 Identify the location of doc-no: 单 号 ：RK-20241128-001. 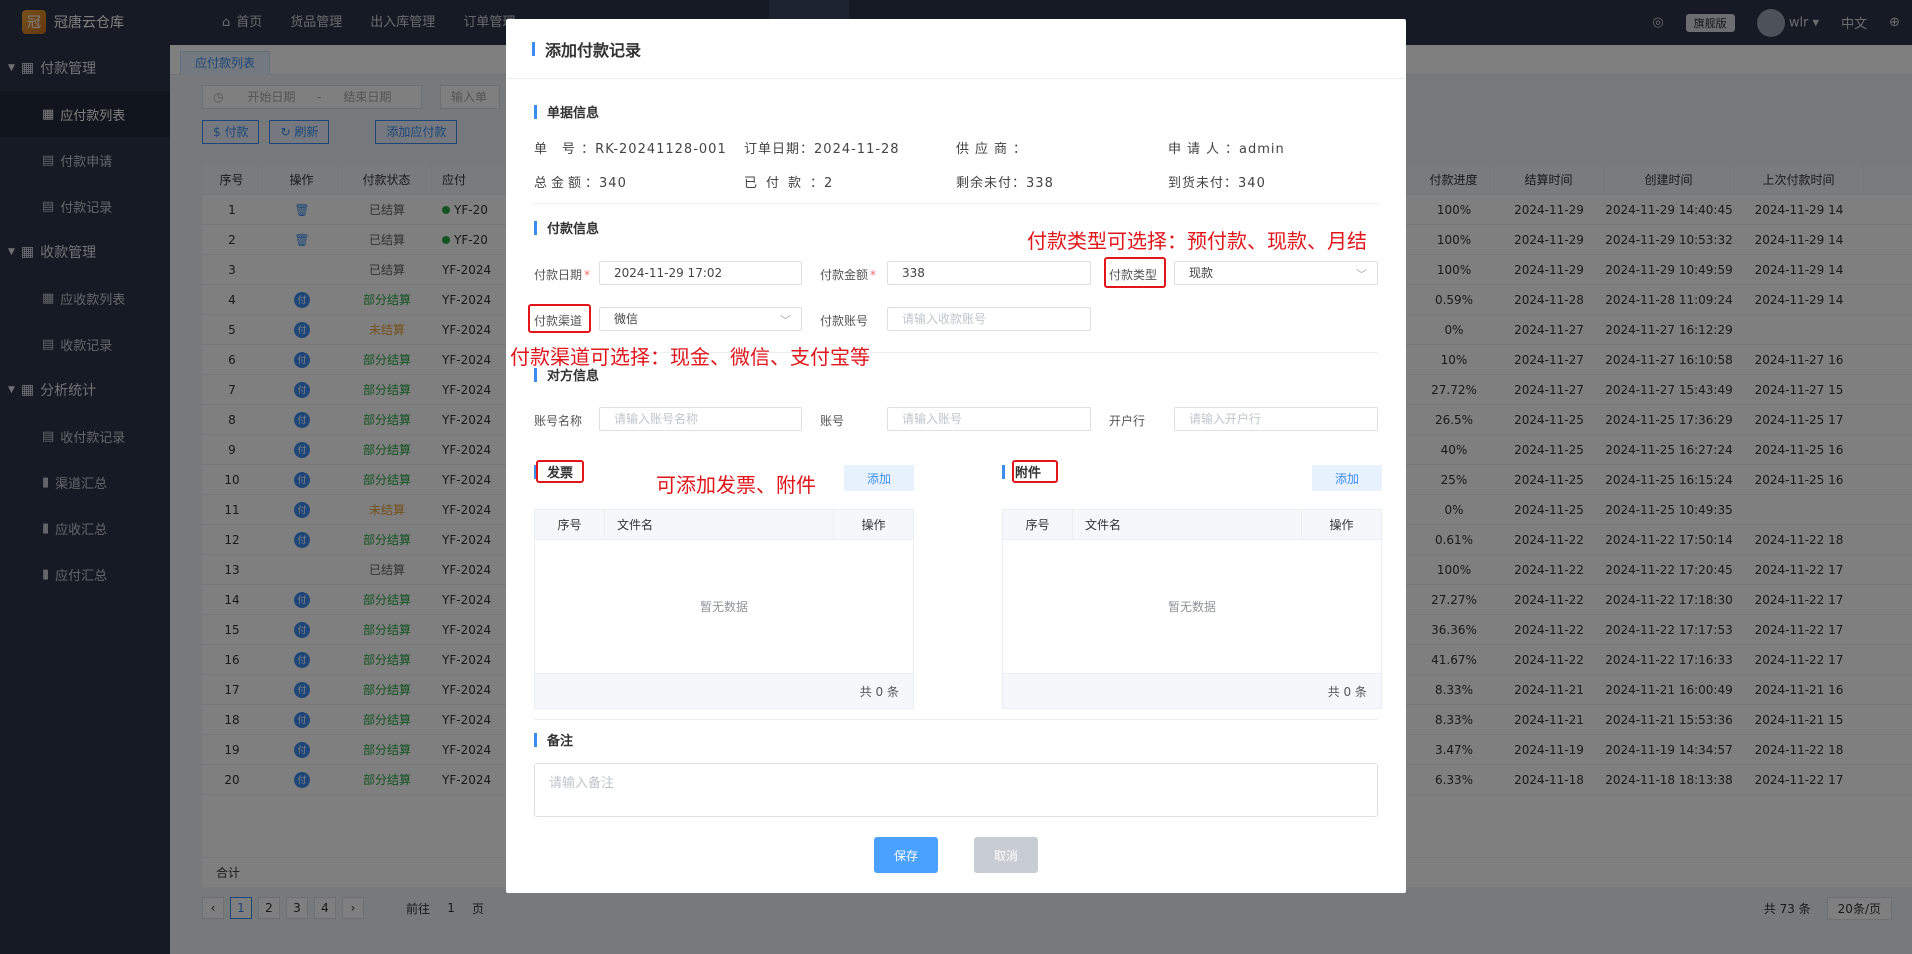
(630, 149).